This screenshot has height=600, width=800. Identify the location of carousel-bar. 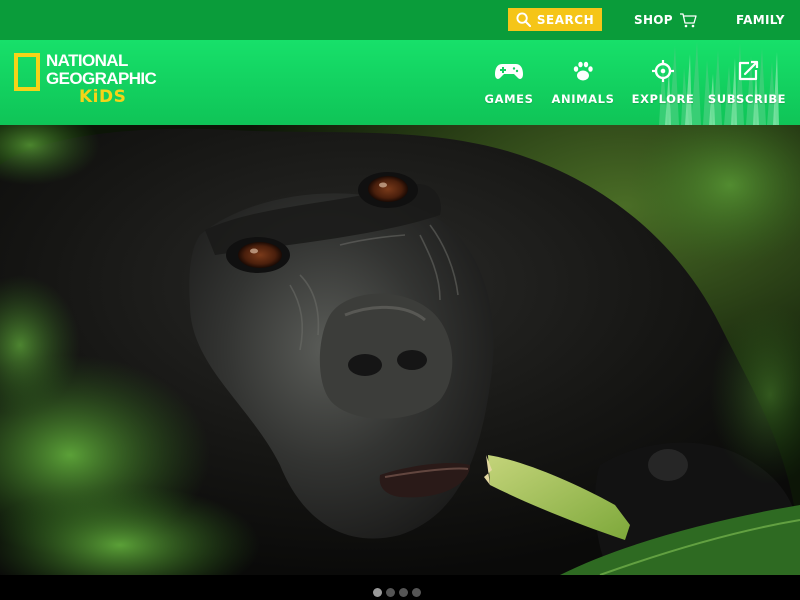
(400, 587).